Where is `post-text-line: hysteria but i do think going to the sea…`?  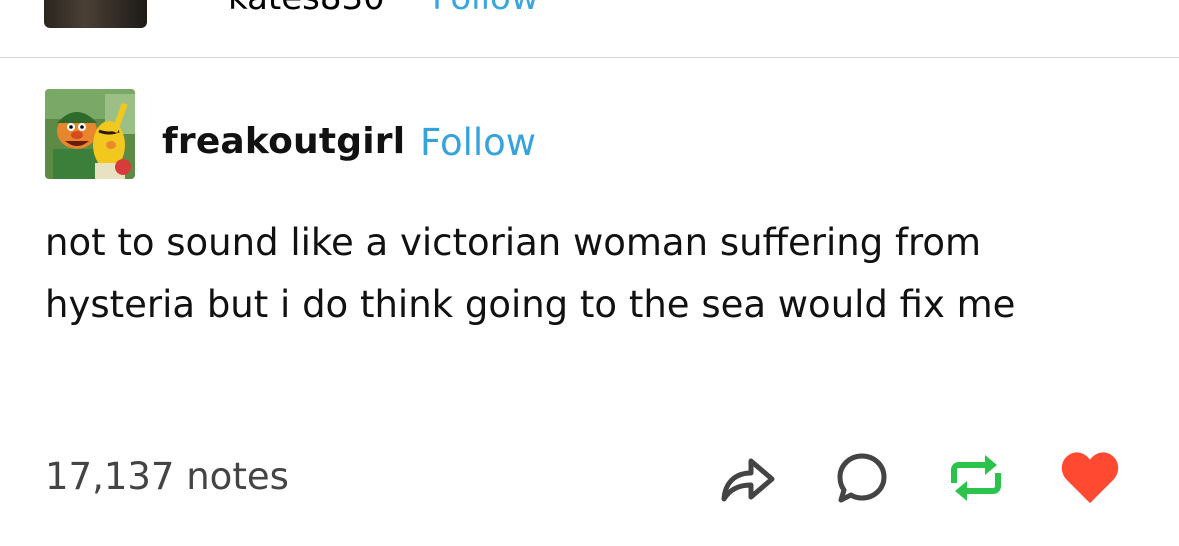
post-text-line: hysteria but i do think going to the sea… is located at coordinates (530, 304).